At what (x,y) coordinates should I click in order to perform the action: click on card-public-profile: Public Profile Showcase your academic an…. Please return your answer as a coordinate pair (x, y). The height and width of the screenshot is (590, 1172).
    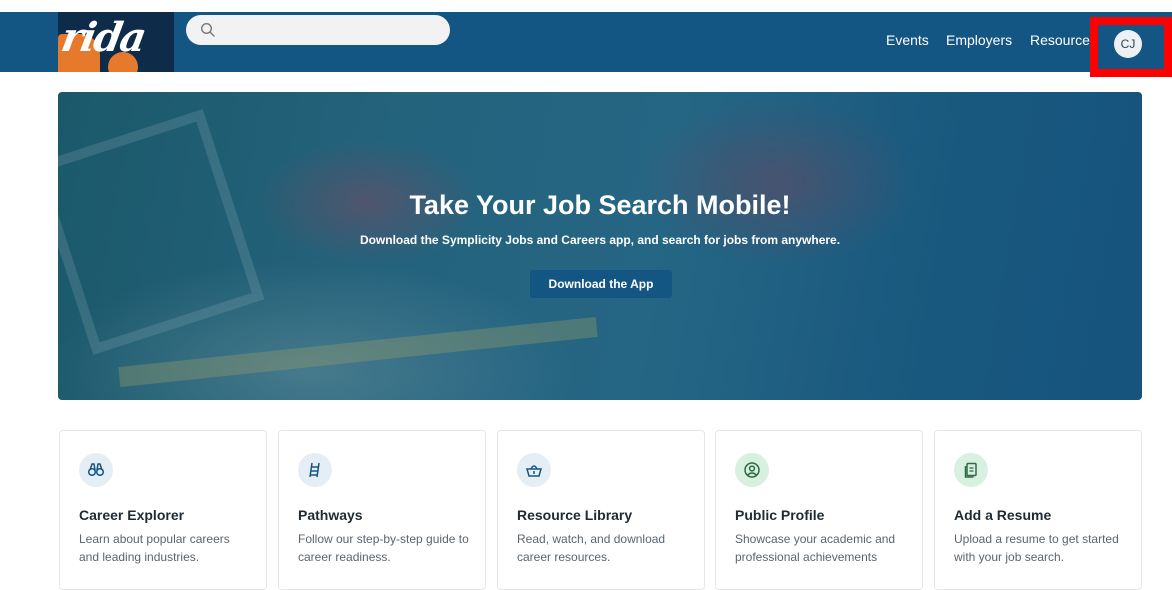
    Looking at the image, I should click on (819, 510).